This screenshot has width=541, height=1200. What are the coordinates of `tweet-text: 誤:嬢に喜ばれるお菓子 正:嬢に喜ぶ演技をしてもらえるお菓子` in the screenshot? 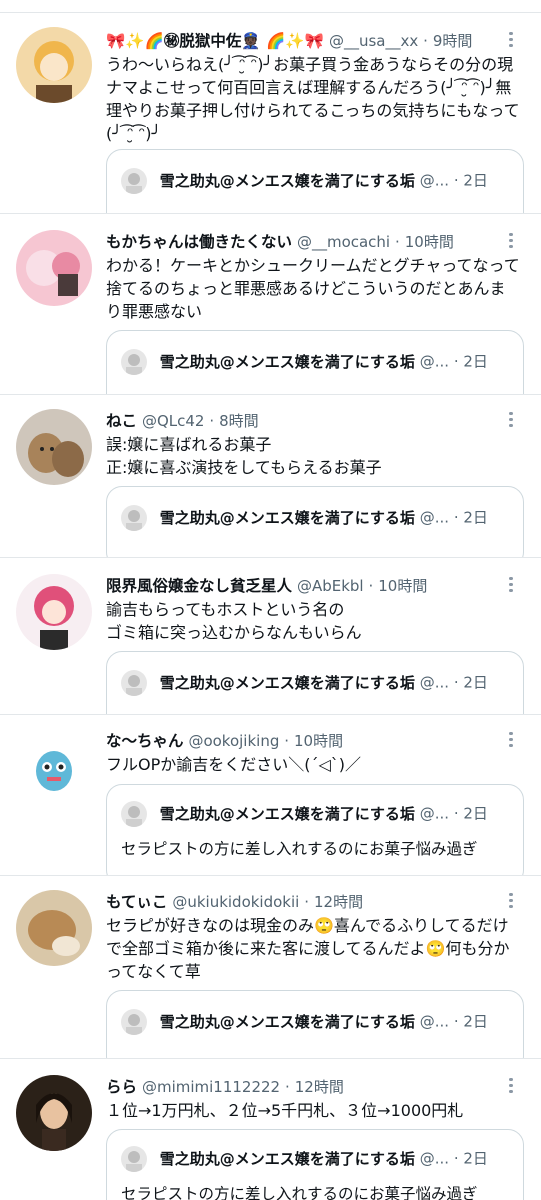 It's located at (244, 456).